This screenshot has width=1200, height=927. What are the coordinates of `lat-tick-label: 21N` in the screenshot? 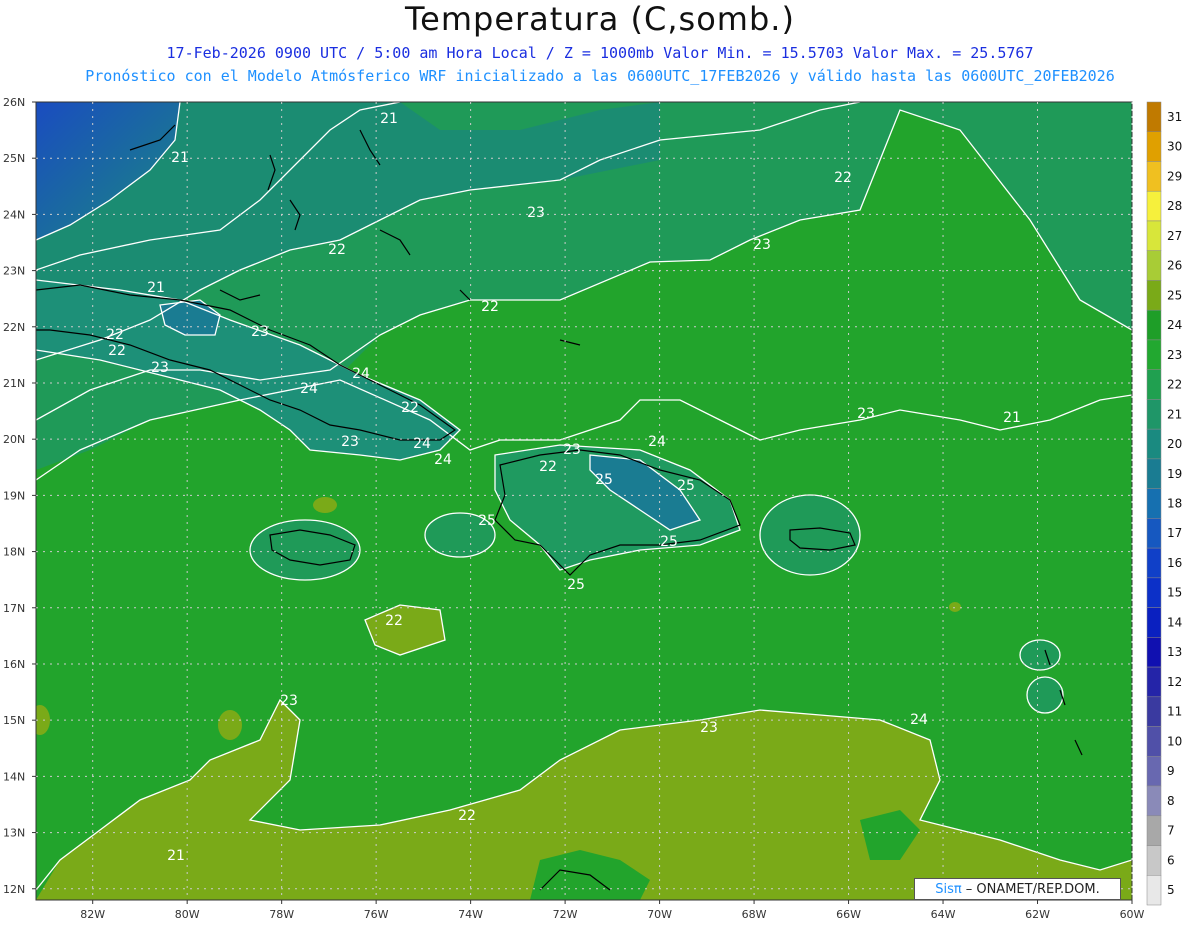 It's located at (14, 383).